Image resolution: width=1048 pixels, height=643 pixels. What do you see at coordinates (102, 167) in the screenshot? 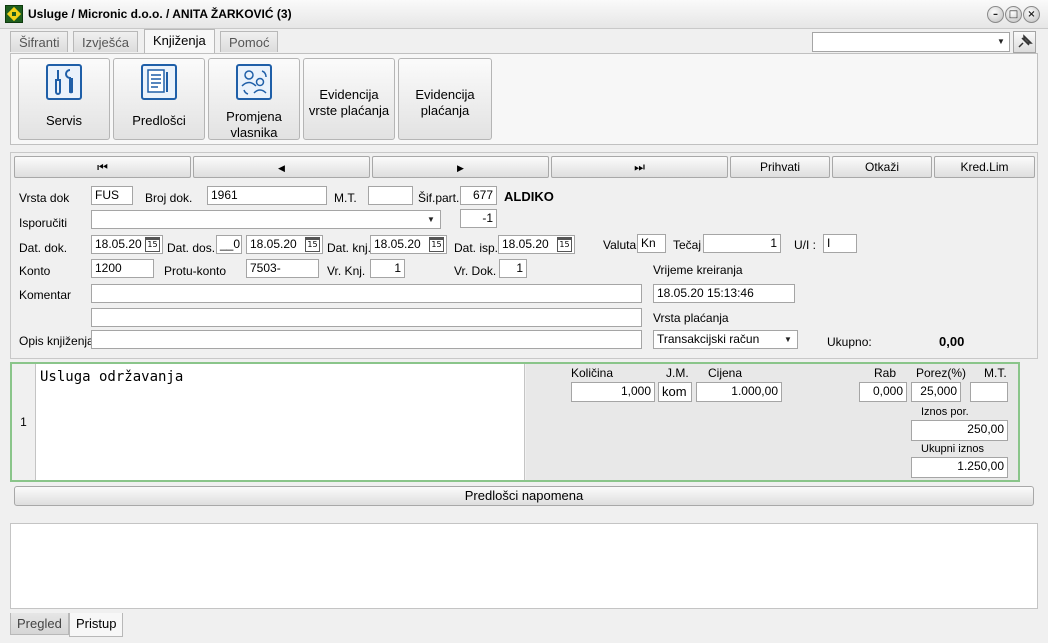
I see `first-record-button: ⏮` at bounding box center [102, 167].